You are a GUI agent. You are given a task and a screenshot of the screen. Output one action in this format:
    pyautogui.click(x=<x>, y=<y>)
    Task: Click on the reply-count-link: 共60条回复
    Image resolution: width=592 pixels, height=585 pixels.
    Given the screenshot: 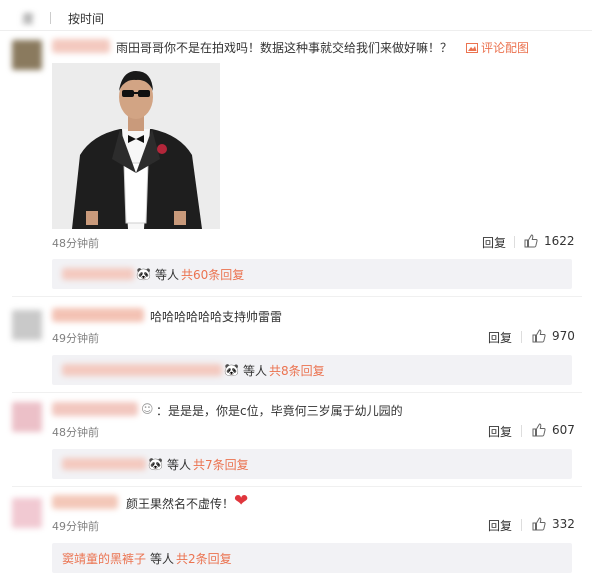 What is the action you would take?
    pyautogui.click(x=212, y=274)
    